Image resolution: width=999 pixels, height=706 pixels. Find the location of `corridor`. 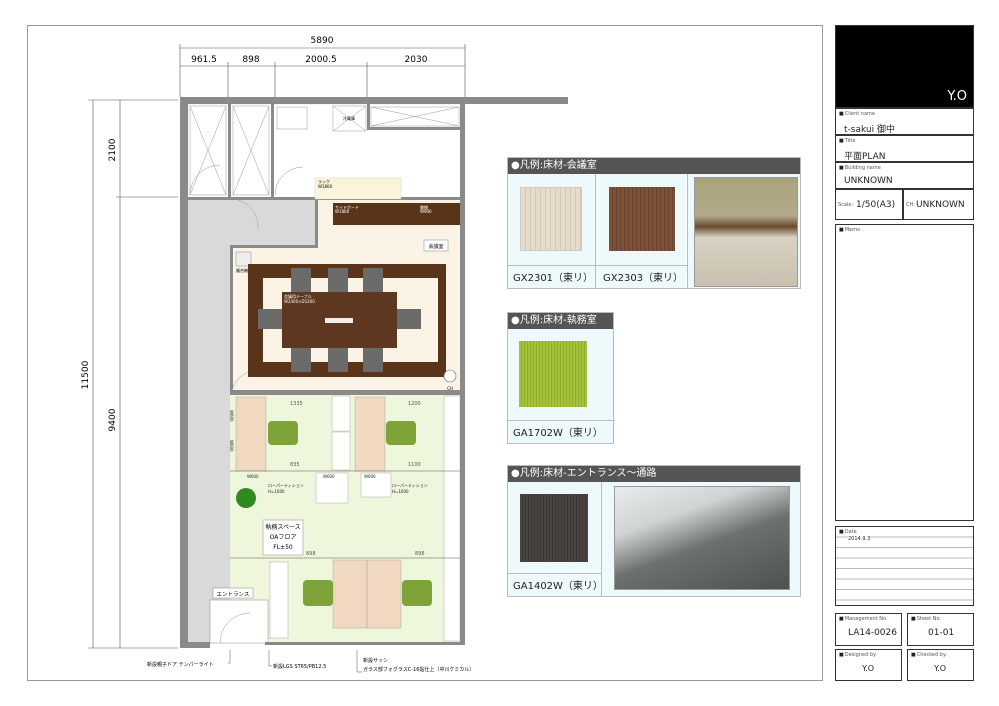

corridor is located at coordinates (210, 420).